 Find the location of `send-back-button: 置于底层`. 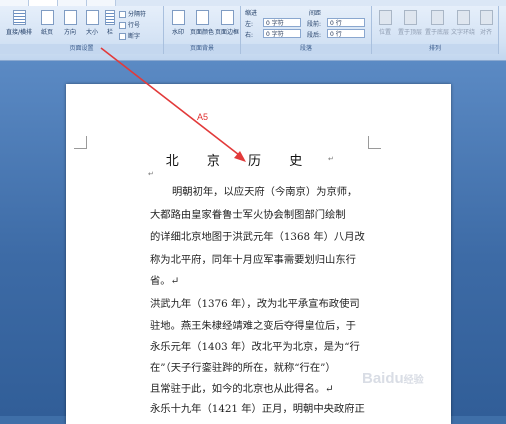

send-back-button: 置于底层 is located at coordinates (437, 23).